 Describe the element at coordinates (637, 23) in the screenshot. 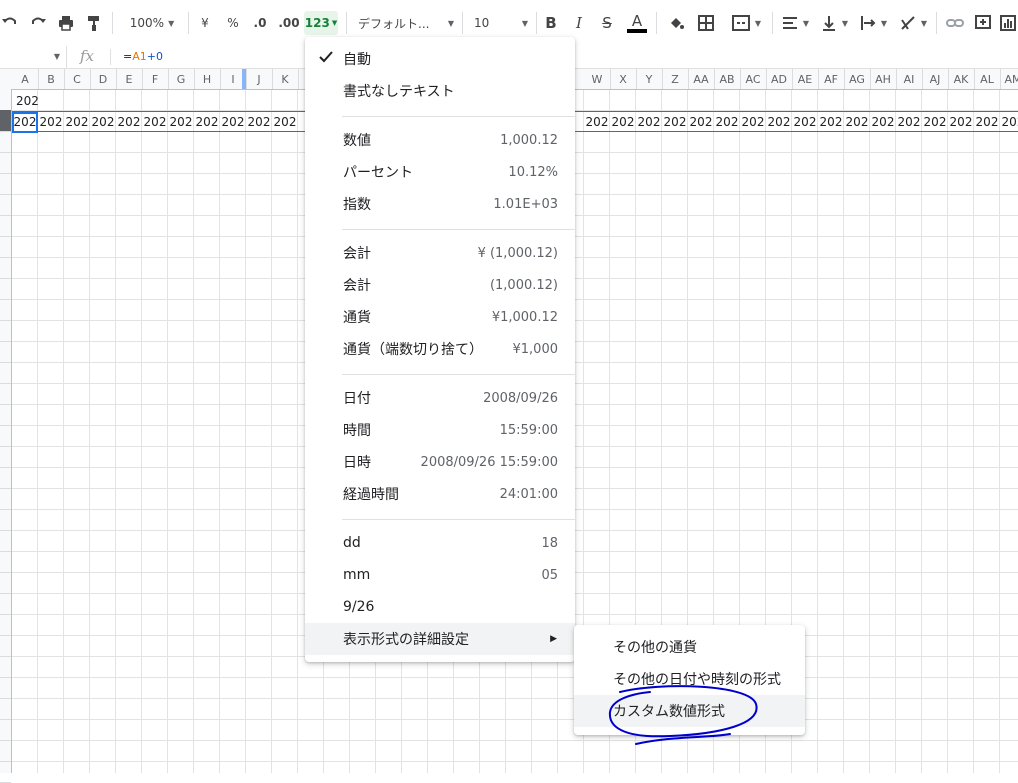

I see `text-color-button: A` at that location.